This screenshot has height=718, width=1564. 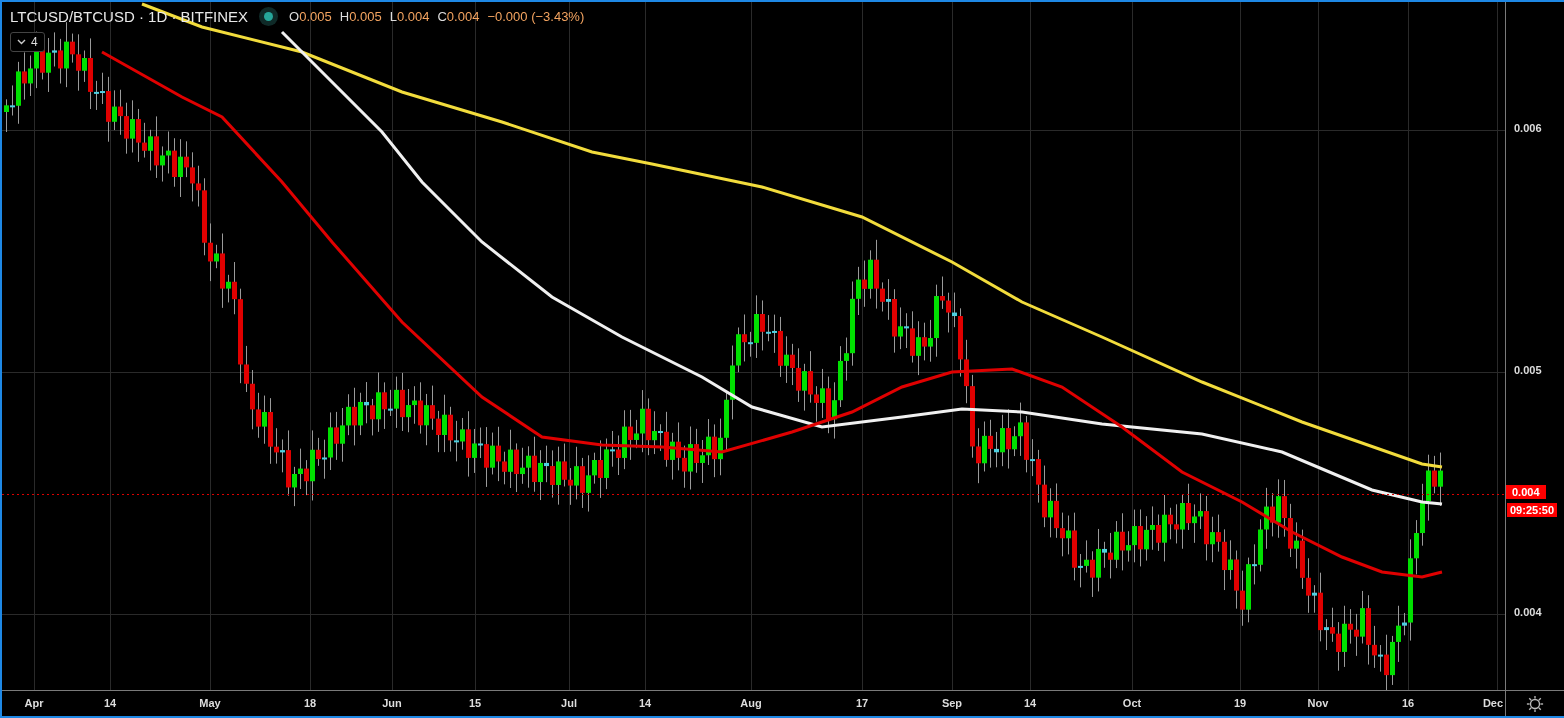 I want to click on price-tick-label: 0.004, so click(x=1528, y=612).